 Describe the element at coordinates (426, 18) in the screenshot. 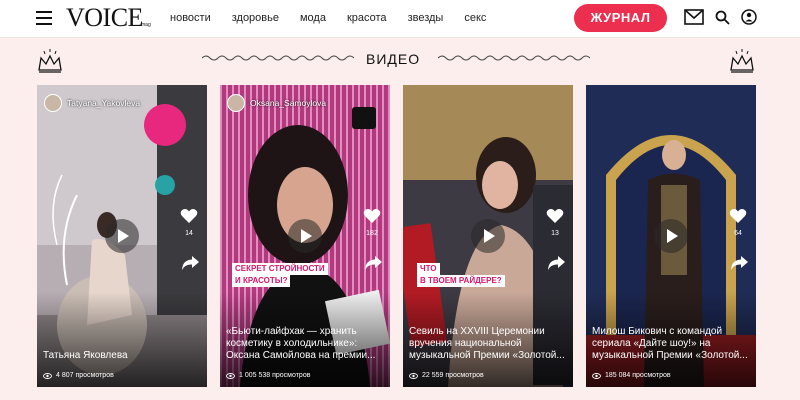

I see `nav-item-stars: звезды` at that location.